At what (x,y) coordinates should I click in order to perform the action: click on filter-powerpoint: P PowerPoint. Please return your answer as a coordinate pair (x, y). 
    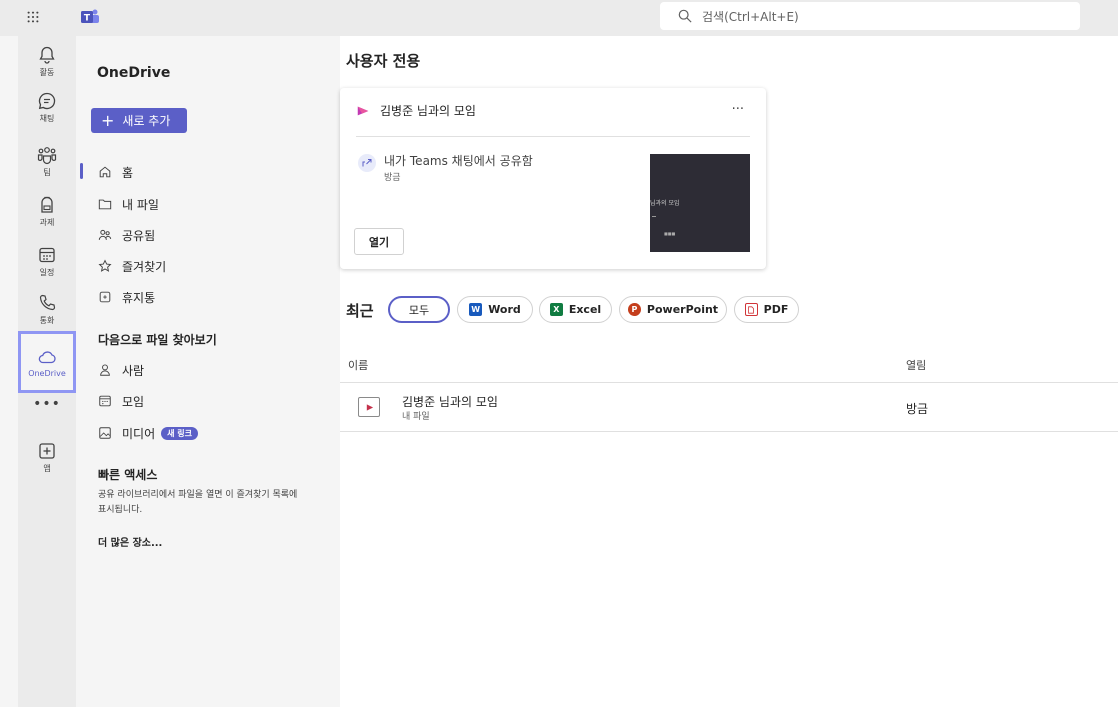
    Looking at the image, I should click on (673, 309).